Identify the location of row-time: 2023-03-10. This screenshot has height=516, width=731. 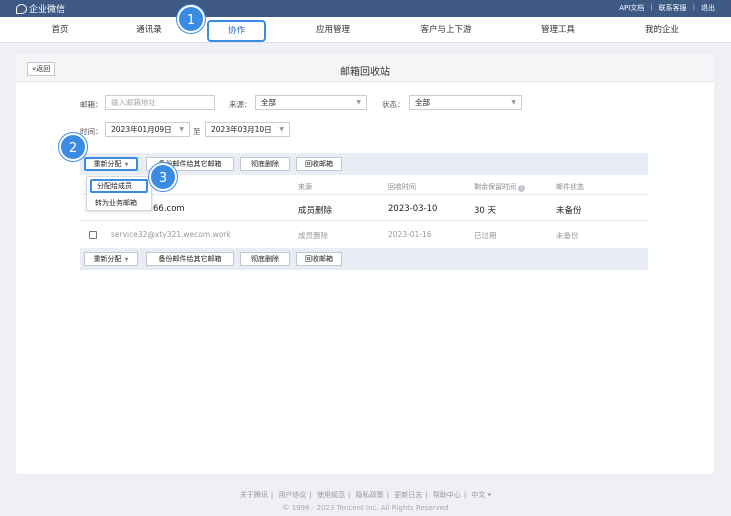
(413, 209).